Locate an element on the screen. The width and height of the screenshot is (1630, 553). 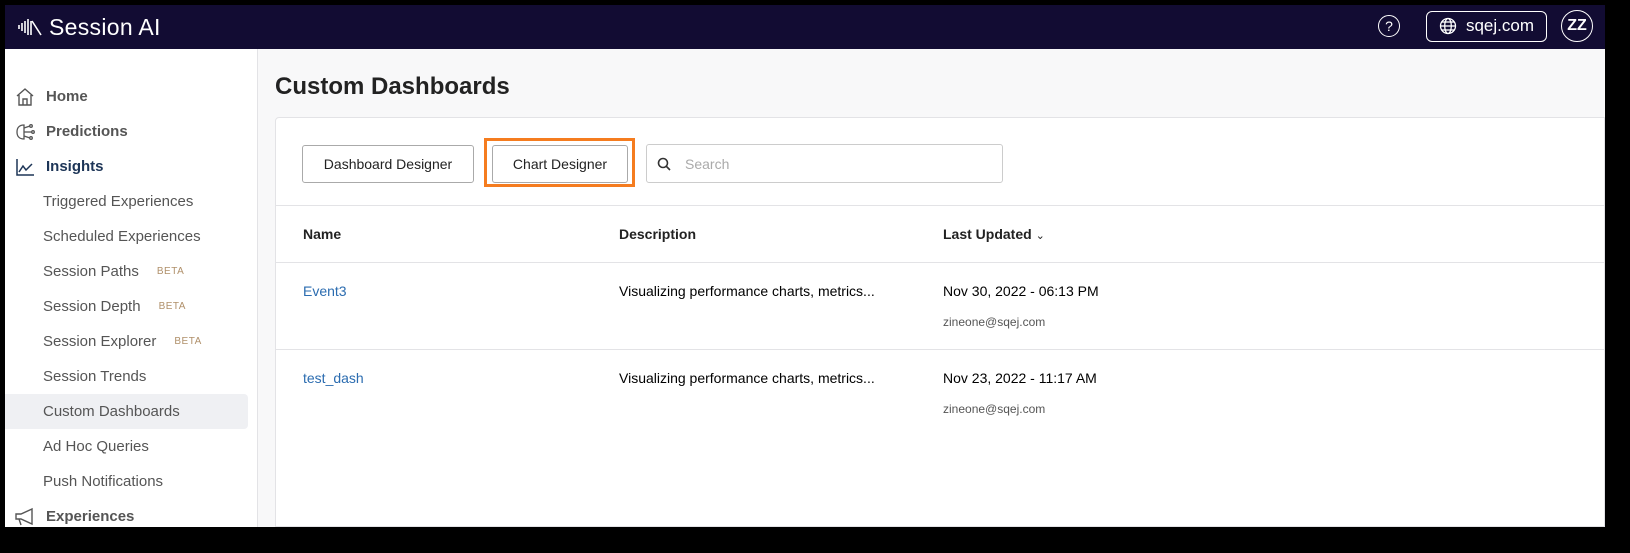
sidebar-subitem-ad-hoc-queries: Ad Hoc Queries is located at coordinates (131, 446).